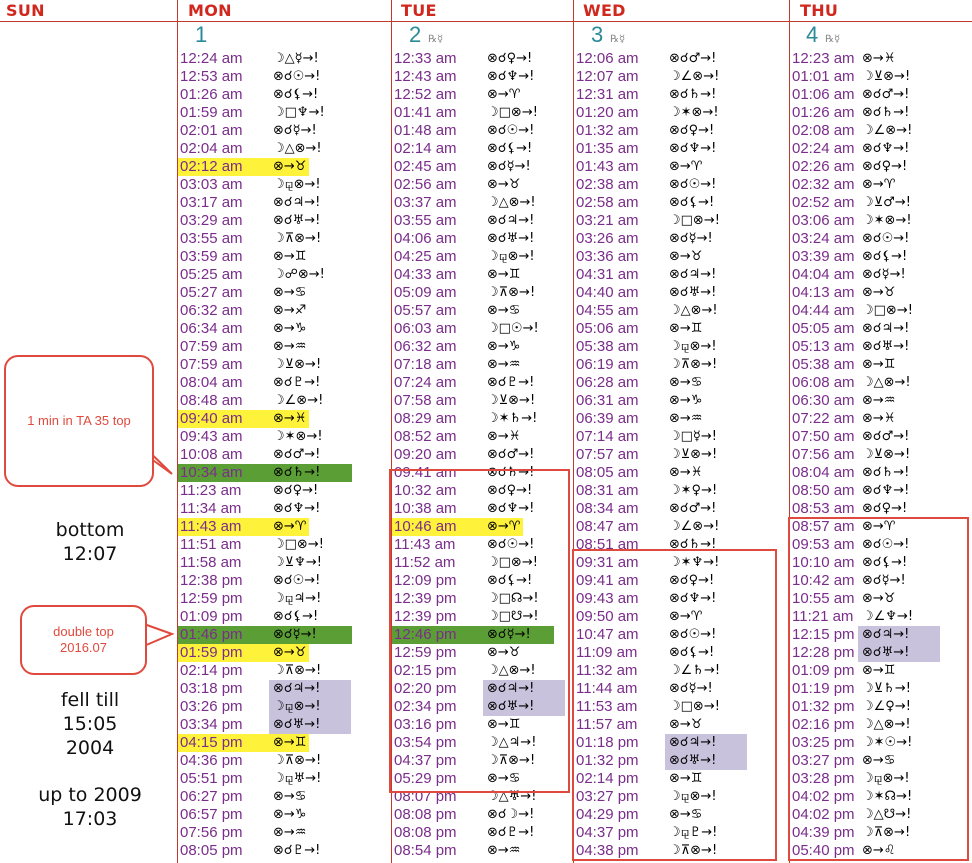  What do you see at coordinates (90, 807) in the screenshot?
I see `note-up-to: up to 2009 17:03` at bounding box center [90, 807].